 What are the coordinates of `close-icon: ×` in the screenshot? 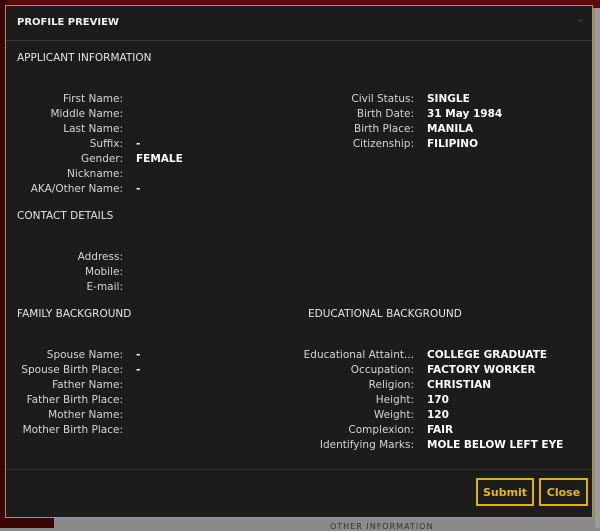 It's located at (580, 22).